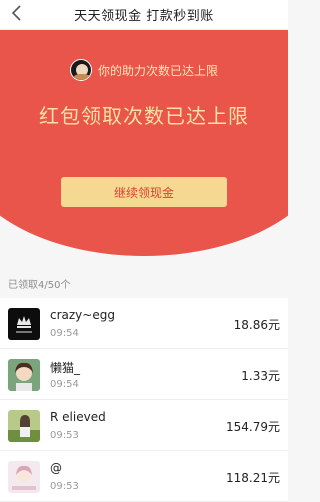 This screenshot has width=320, height=502. Describe the element at coordinates (56, 468) in the screenshot. I see `record-name: @` at that location.